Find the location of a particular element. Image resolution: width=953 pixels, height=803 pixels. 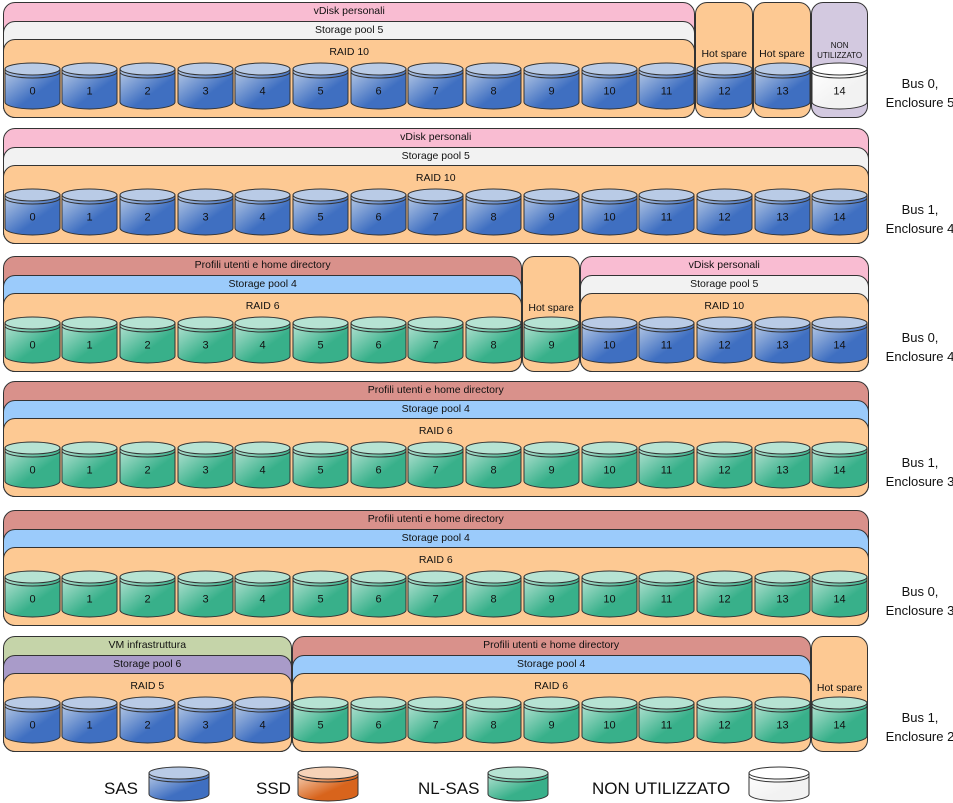

disk-nl-sas: 13 is located at coordinates (782, 722).